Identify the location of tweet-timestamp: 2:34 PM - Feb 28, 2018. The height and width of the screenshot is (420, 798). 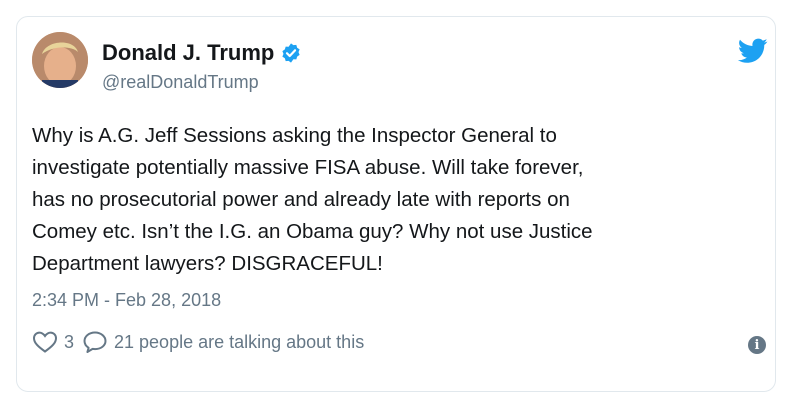
(126, 300).